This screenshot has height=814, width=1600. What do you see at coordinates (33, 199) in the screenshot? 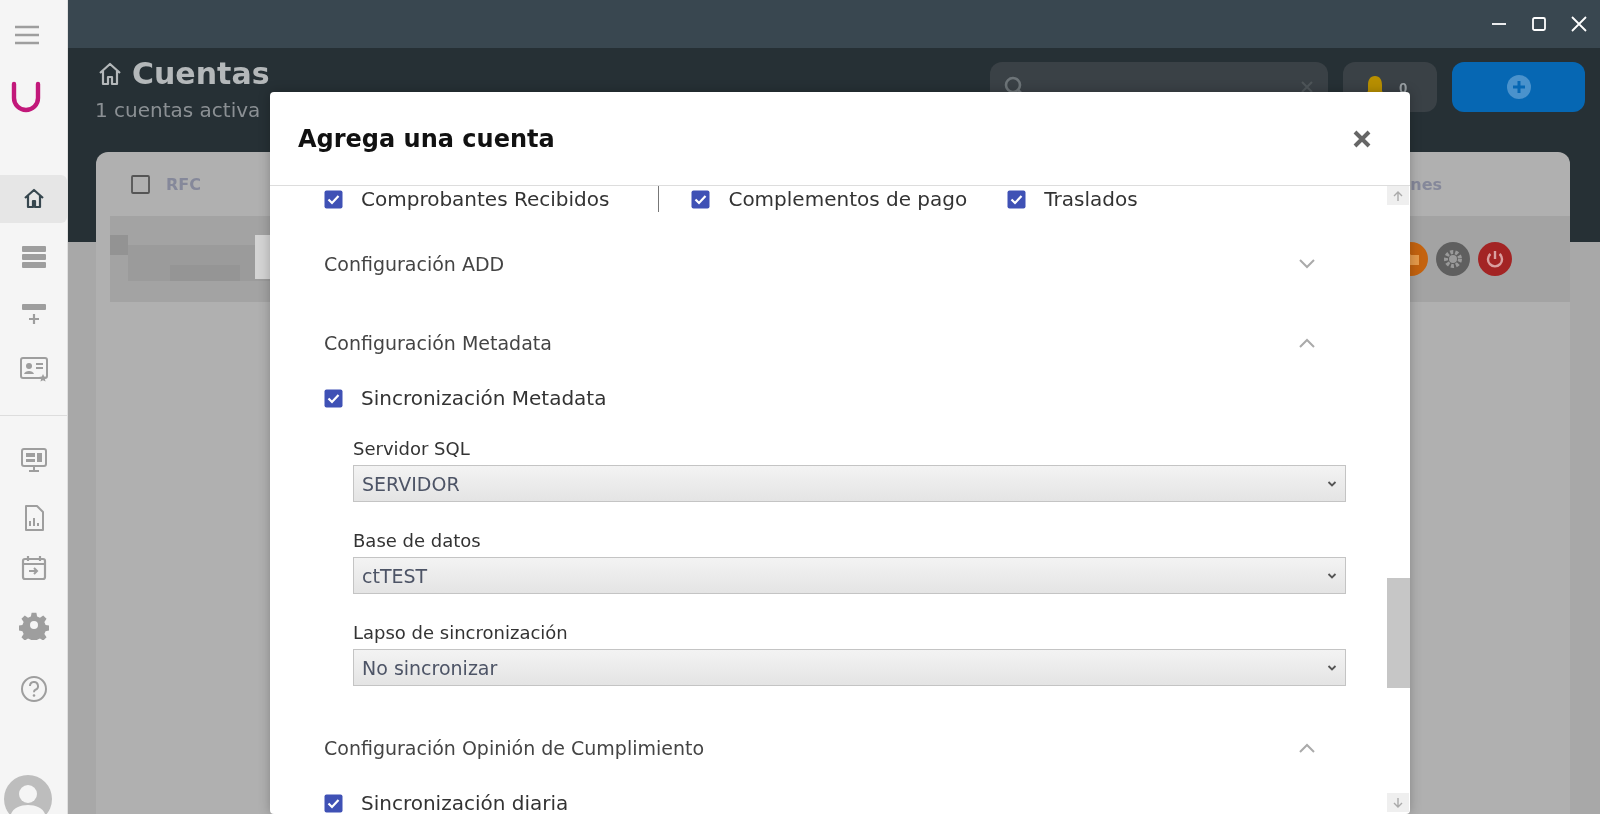
I see `sidebar-item` at bounding box center [33, 199].